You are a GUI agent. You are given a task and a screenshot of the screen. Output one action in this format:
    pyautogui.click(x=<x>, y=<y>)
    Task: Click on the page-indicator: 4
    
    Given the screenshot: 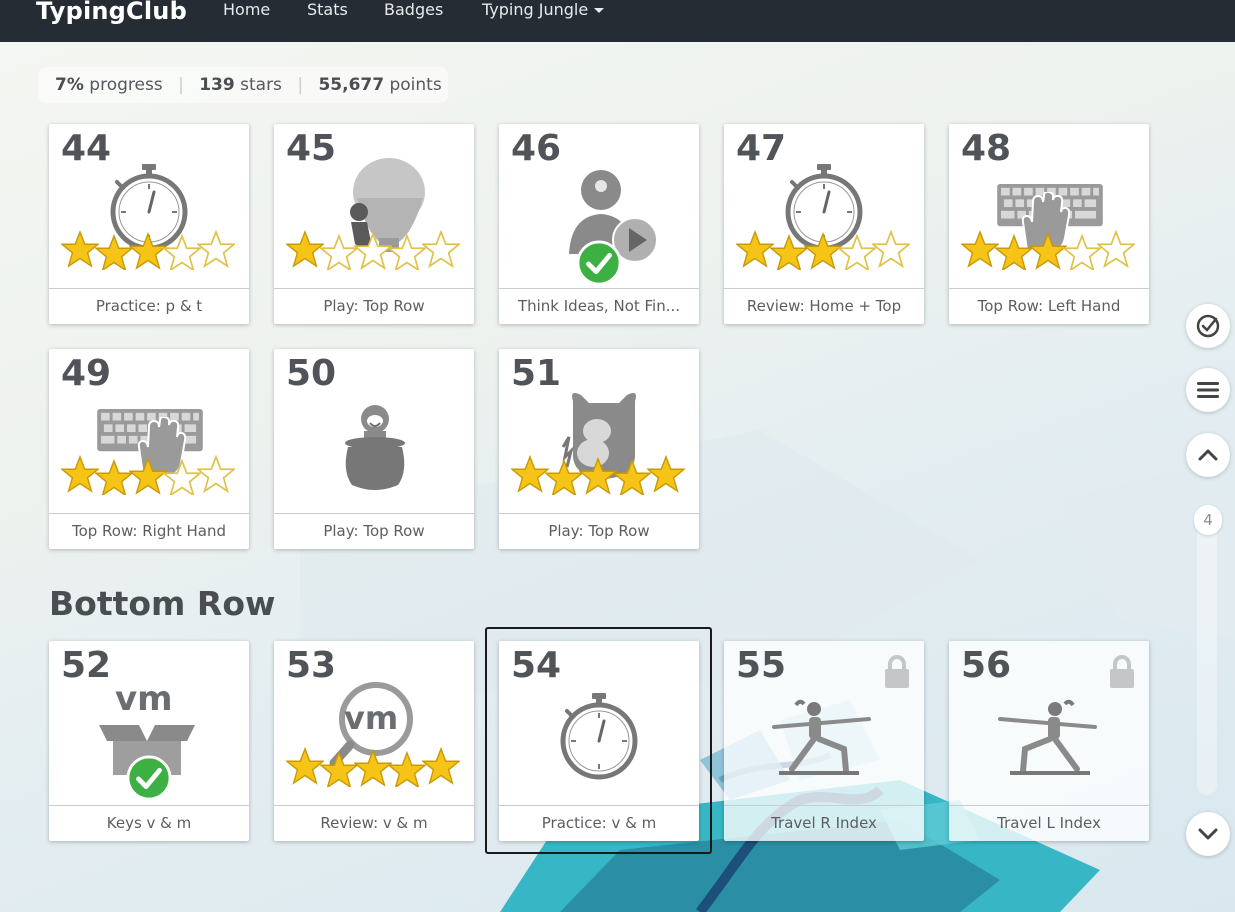 What is the action you would take?
    pyautogui.click(x=1208, y=520)
    